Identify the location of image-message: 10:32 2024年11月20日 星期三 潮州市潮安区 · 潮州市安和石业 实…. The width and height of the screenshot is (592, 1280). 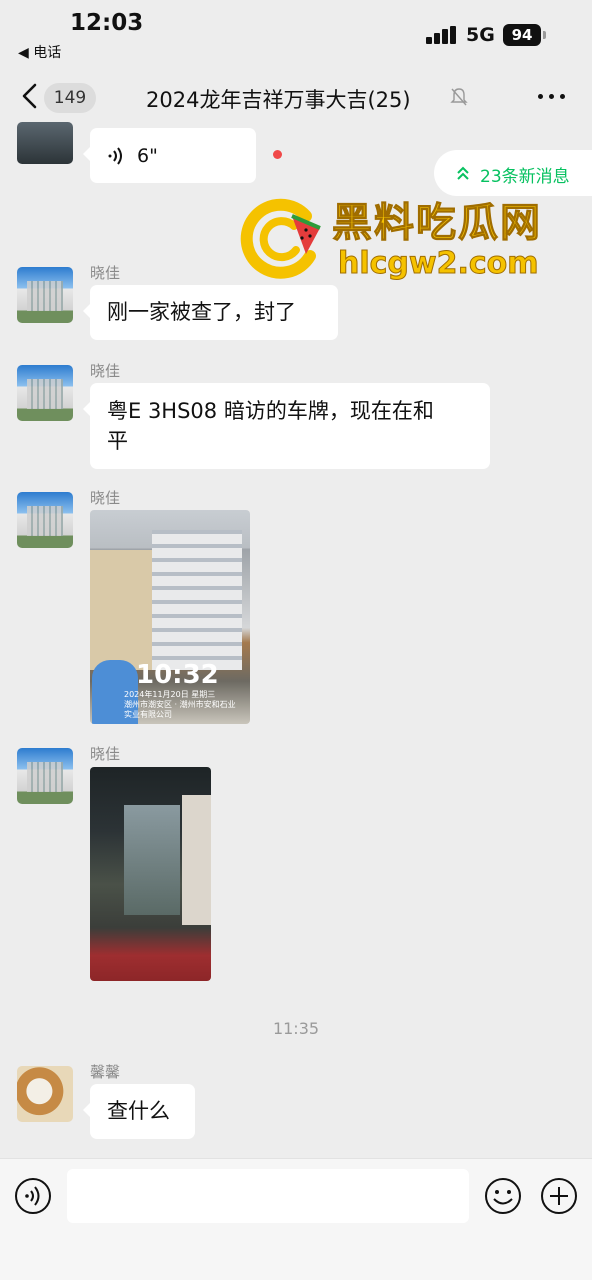
(170, 617).